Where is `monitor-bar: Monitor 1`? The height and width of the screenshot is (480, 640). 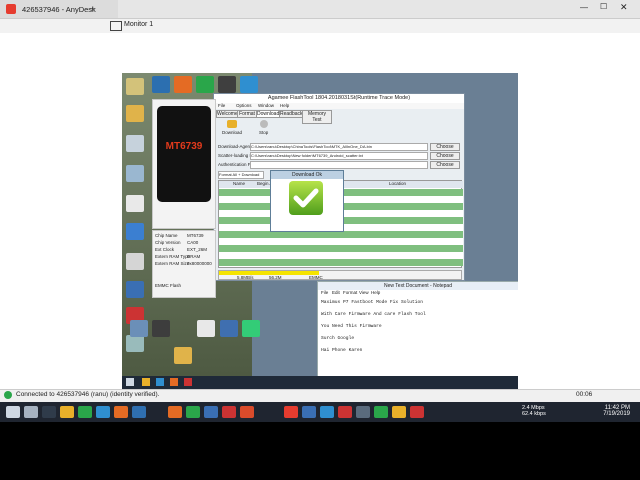 monitor-bar: Monitor 1 is located at coordinates (320, 25).